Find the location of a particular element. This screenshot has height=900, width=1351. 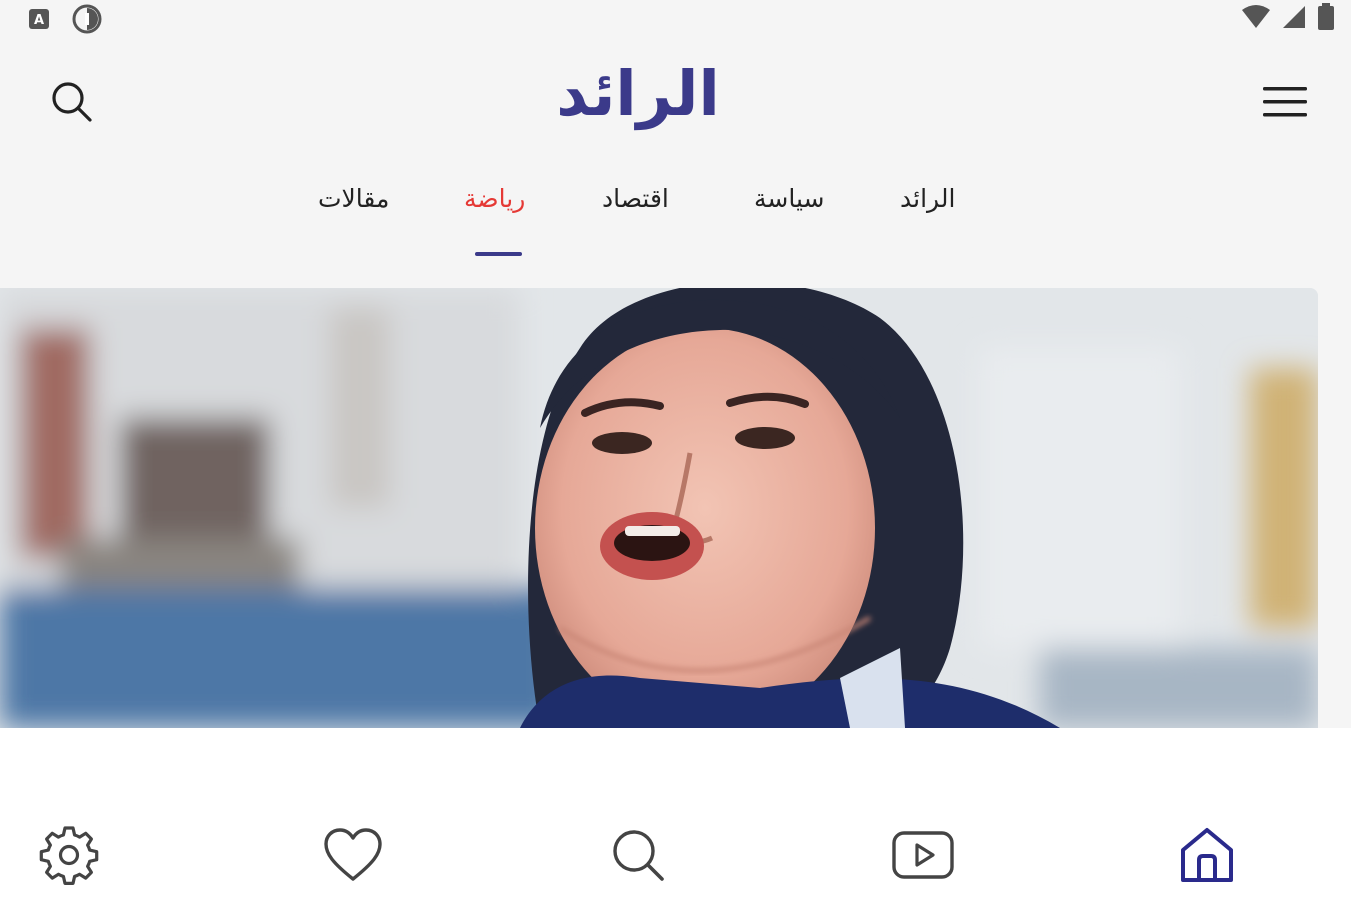

category-tabs: الرائد سياسة اقتصاد رياضة مقالات is located at coordinates (675, 215).